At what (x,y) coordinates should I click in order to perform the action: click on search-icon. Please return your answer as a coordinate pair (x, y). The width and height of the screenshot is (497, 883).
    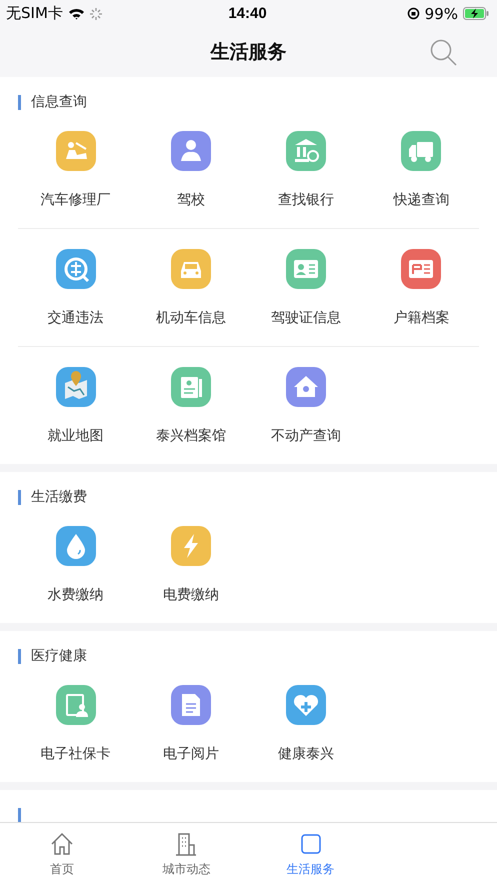
    Looking at the image, I should click on (443, 52).